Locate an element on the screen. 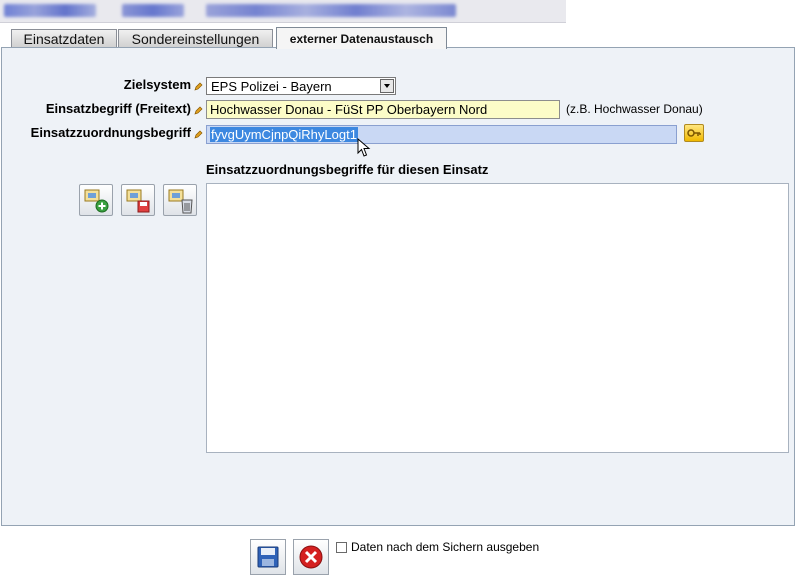 The image size is (795, 581). delete-icon is located at coordinates (180, 201).